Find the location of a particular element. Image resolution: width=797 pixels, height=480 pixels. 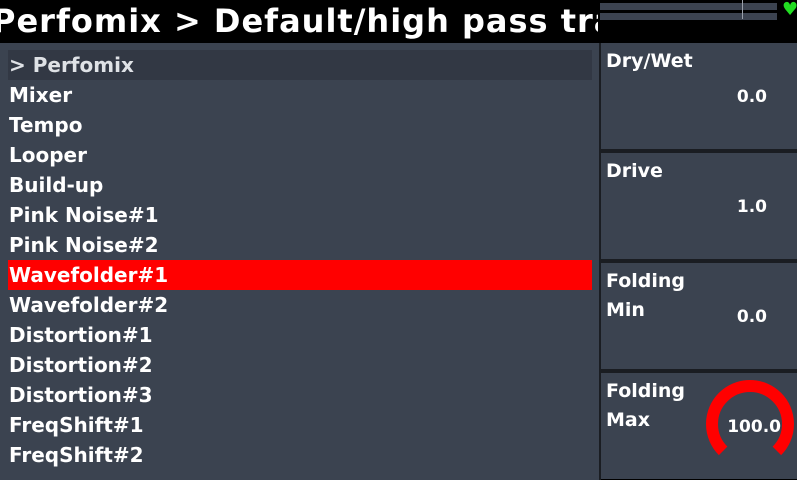

param-value: 1.0 is located at coordinates (751, 207).